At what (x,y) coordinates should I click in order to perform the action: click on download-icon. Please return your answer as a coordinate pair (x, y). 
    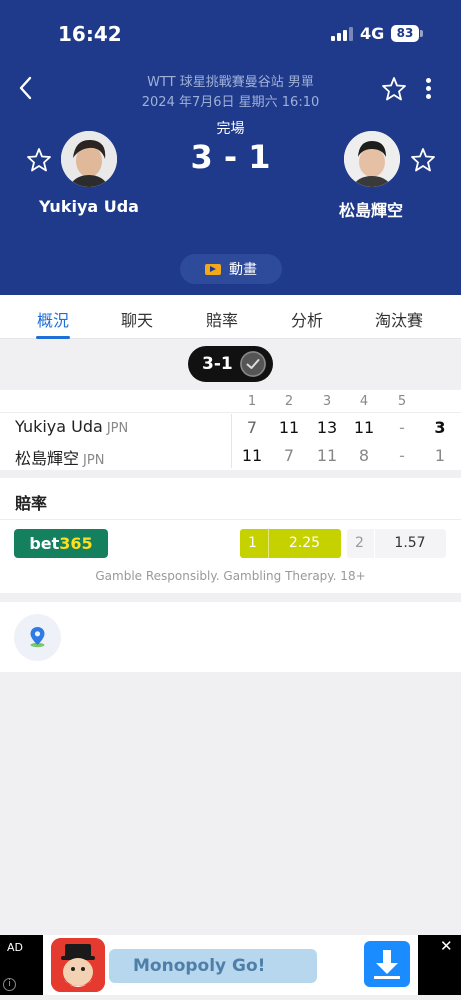
    Looking at the image, I should click on (387, 964).